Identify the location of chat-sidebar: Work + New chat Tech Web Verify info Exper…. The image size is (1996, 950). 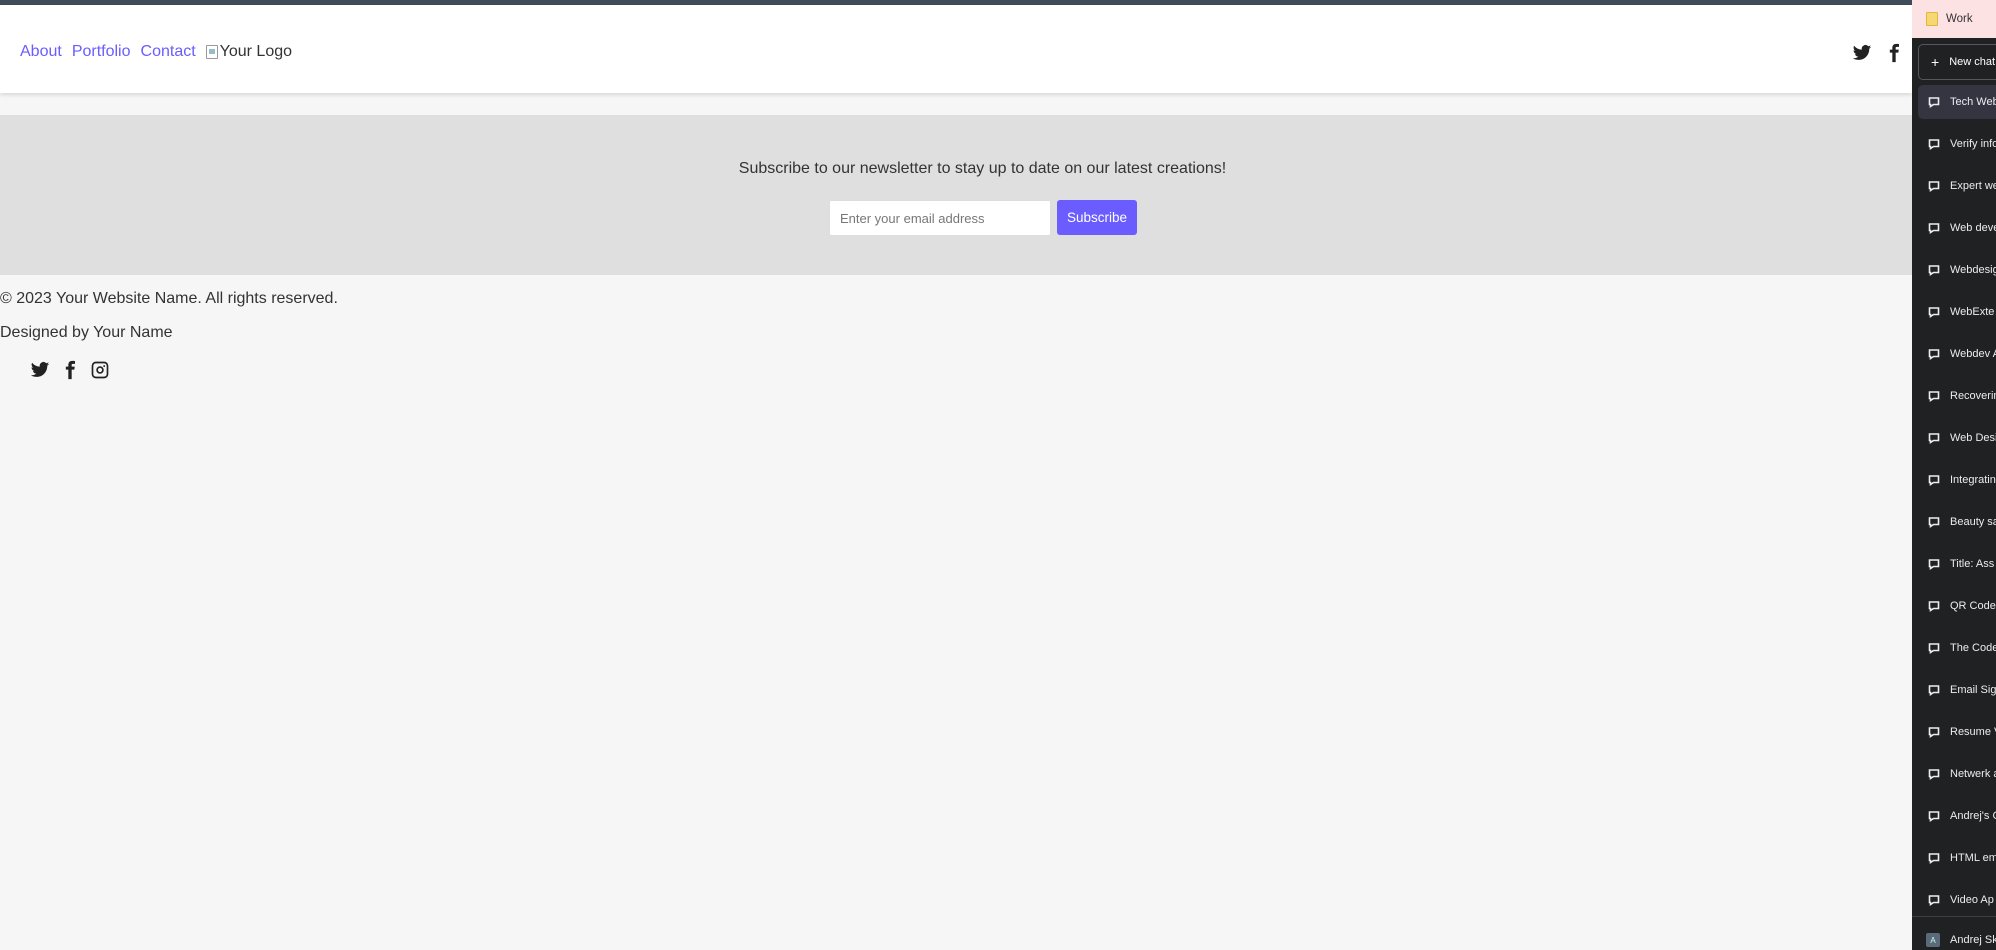
(1954, 475).